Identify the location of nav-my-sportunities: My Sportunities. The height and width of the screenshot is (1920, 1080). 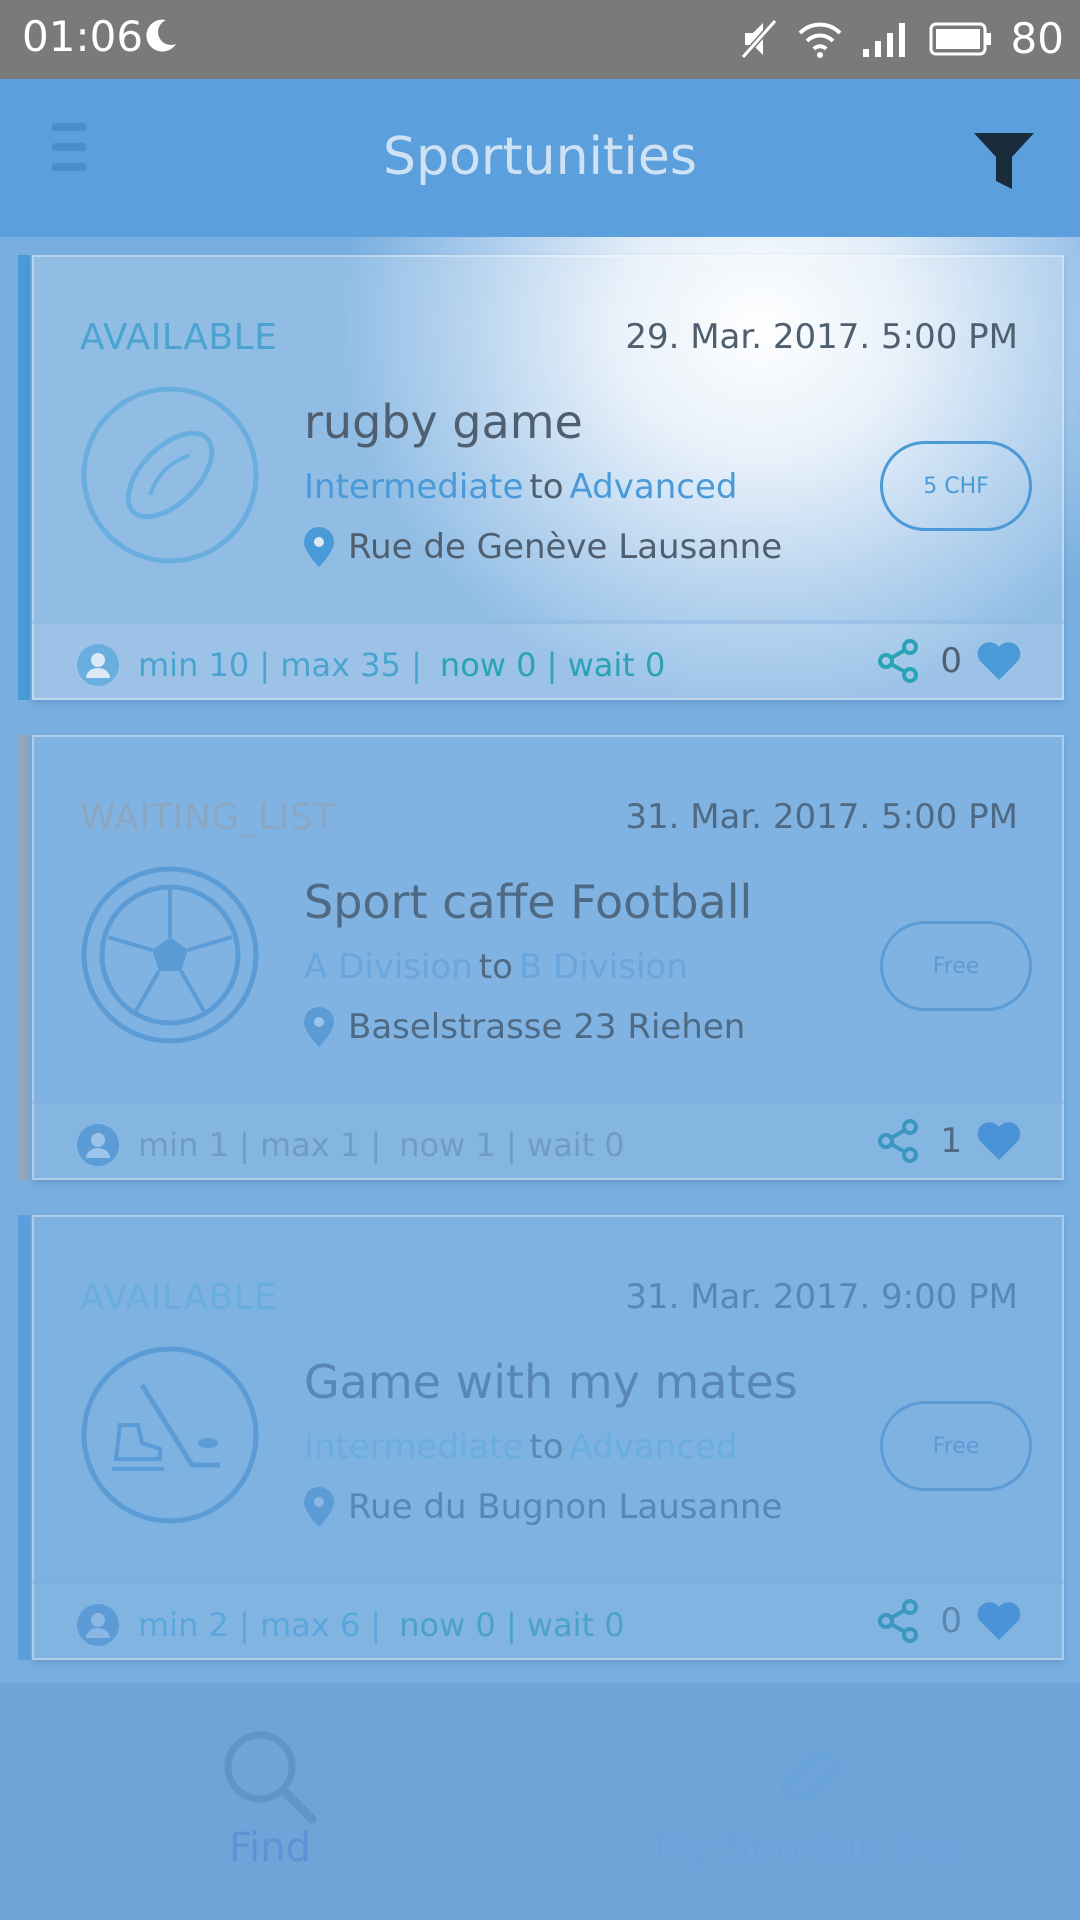
(810, 1801).